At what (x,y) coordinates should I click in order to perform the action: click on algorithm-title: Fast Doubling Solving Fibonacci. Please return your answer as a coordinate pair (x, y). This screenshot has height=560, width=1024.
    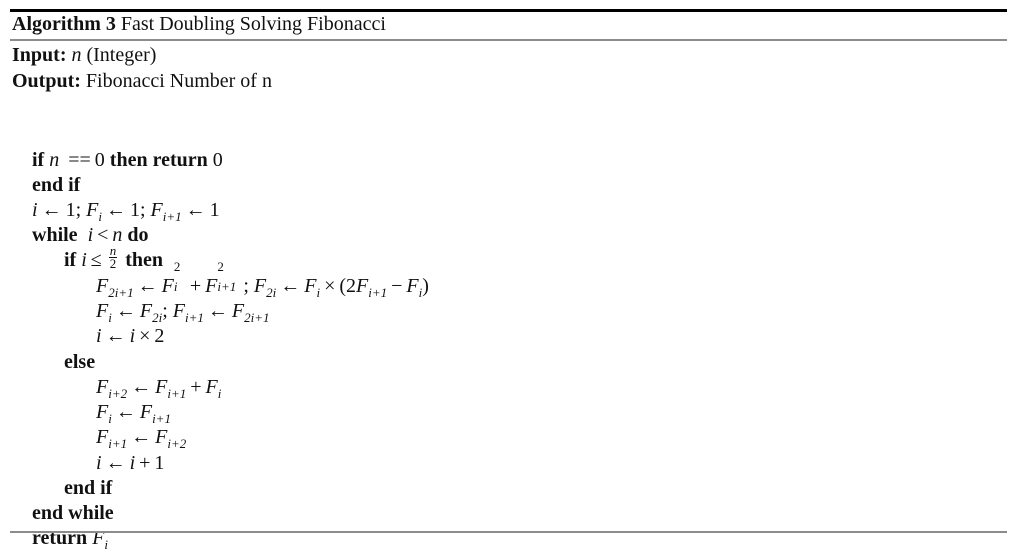
    Looking at the image, I should click on (253, 24).